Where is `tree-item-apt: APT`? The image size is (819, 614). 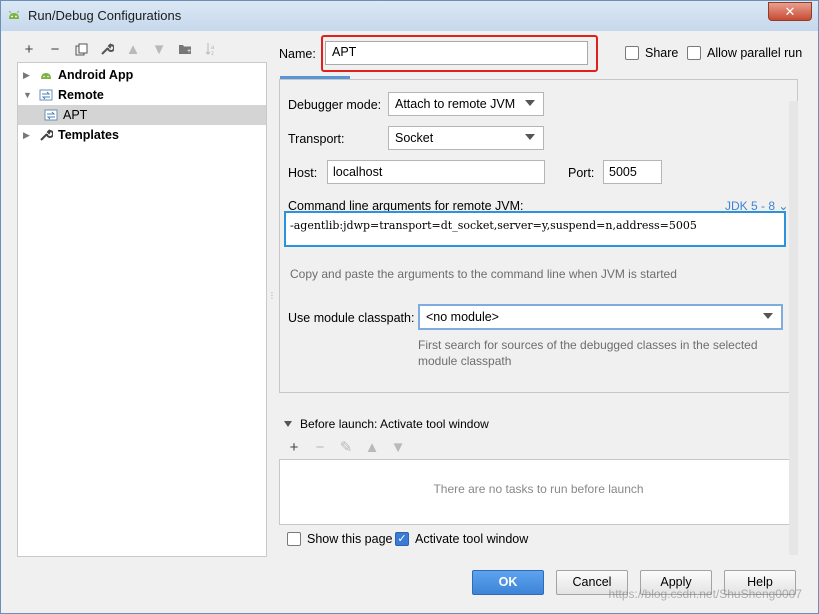 tree-item-apt: APT is located at coordinates (142, 115).